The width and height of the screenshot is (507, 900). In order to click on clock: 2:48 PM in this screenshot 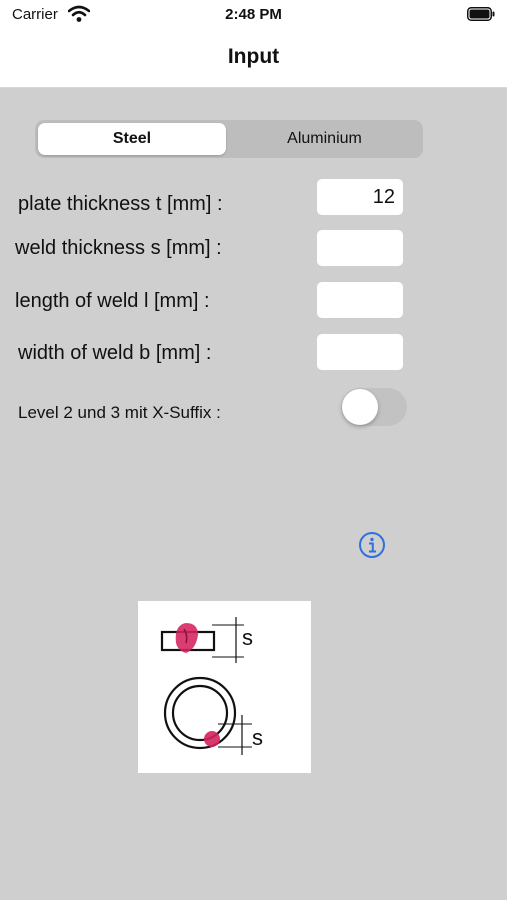, I will do `click(253, 14)`.